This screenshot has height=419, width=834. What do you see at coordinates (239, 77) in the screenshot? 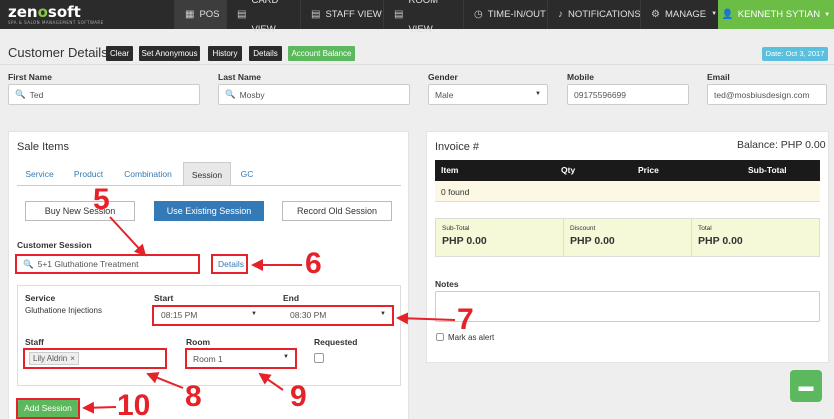
I see `last-name-label: Last Name` at bounding box center [239, 77].